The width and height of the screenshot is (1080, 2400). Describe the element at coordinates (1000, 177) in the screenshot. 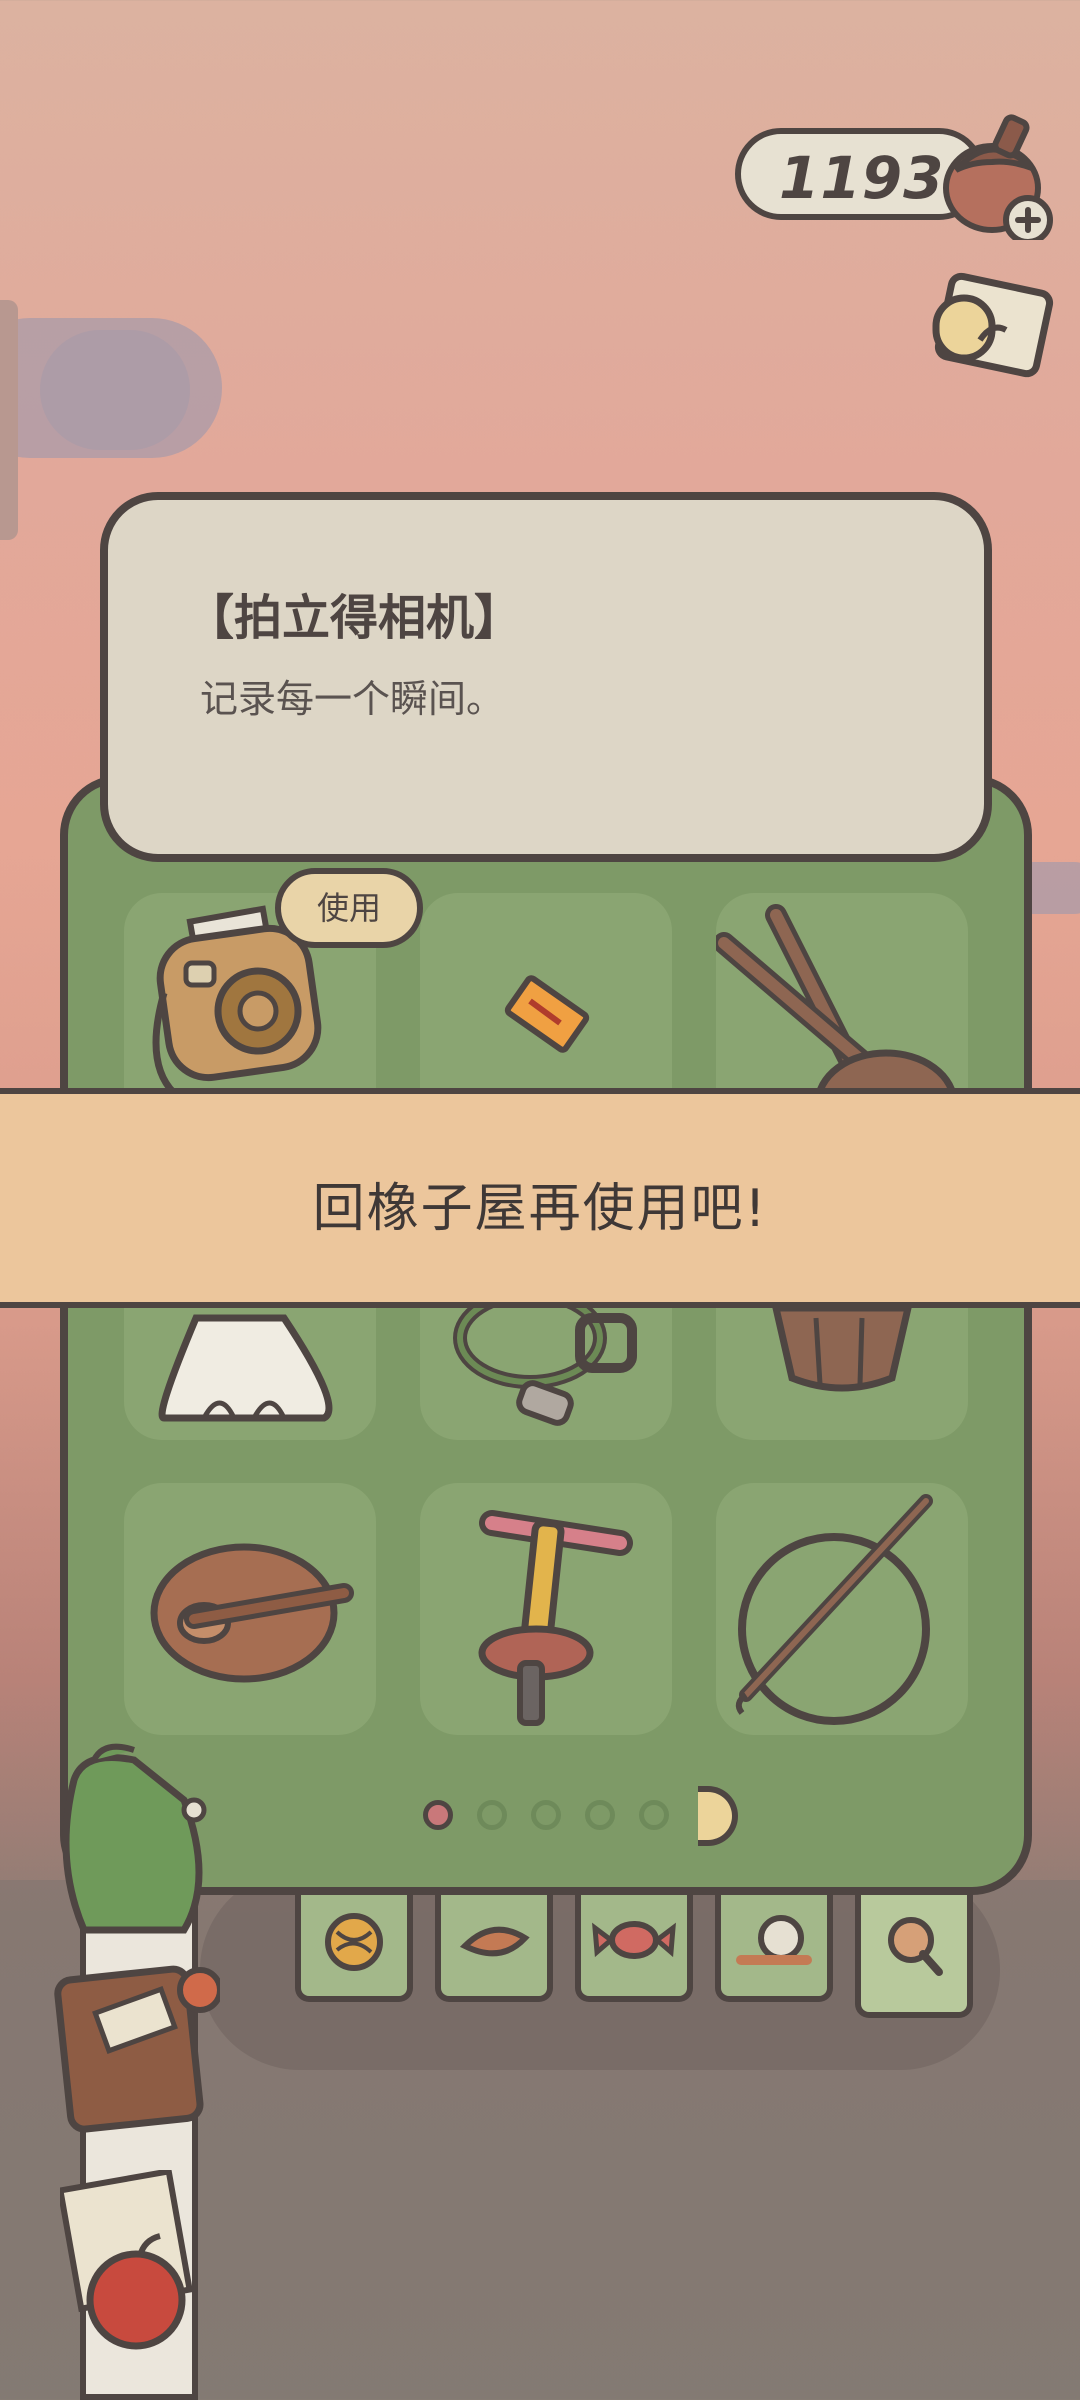

I see `acorn-plus-icon` at that location.